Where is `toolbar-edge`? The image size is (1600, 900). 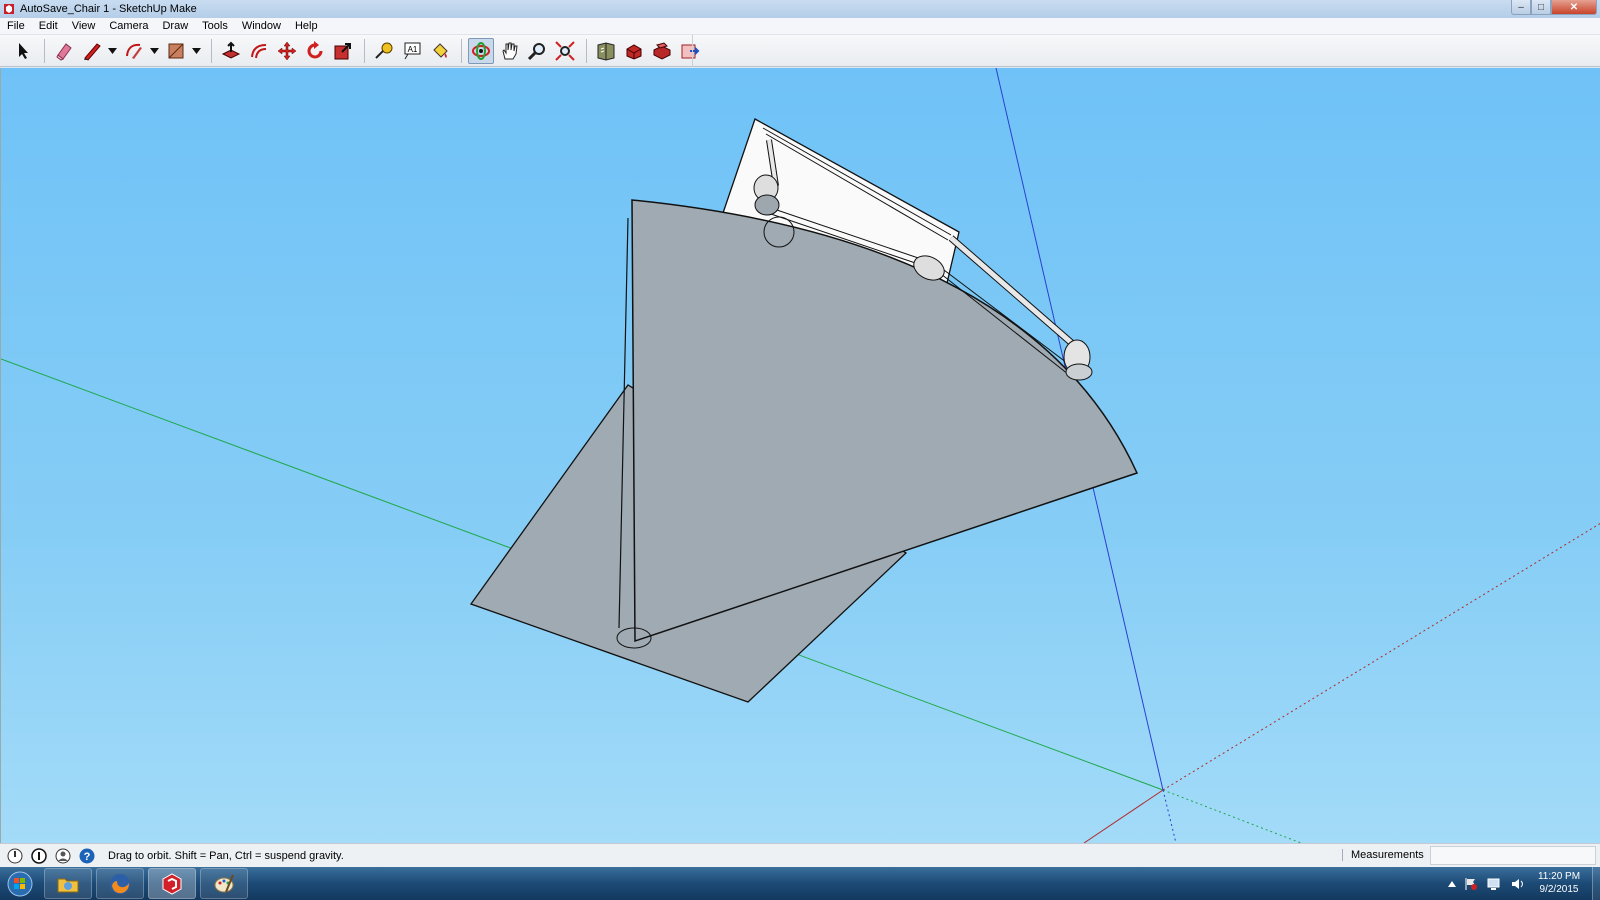 toolbar-edge is located at coordinates (692, 51).